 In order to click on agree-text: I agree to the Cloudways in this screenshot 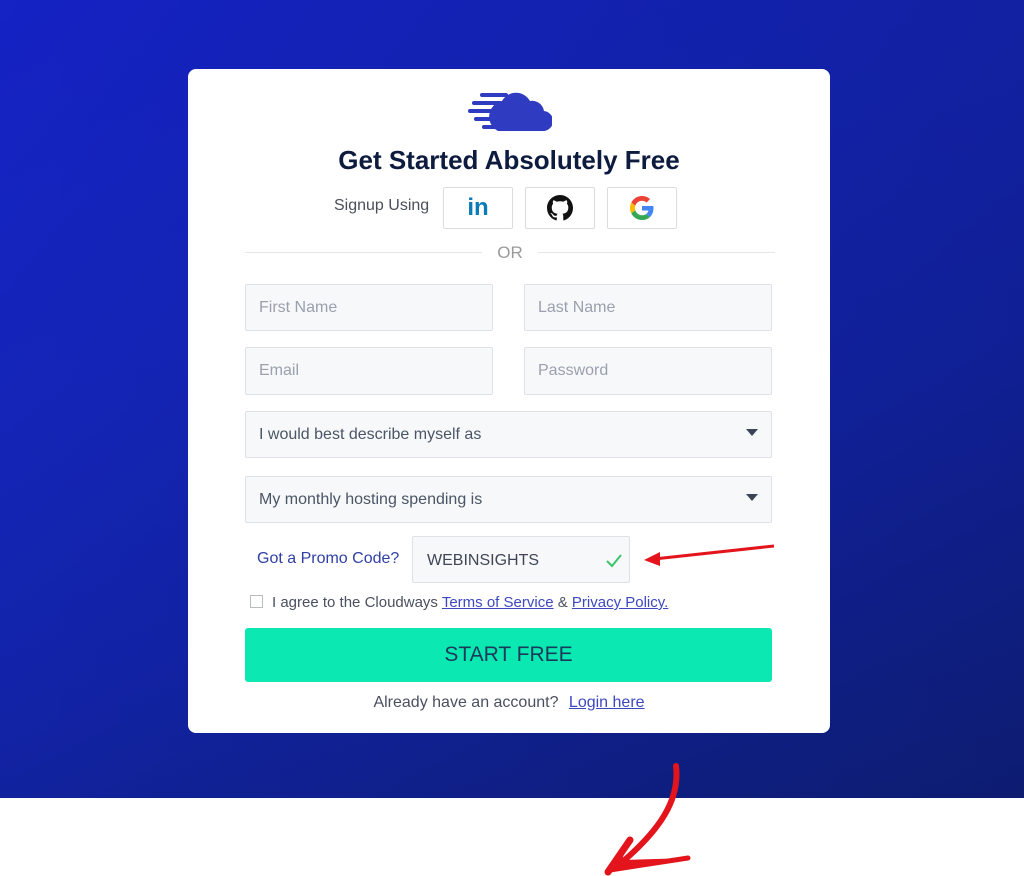, I will do `click(355, 602)`.